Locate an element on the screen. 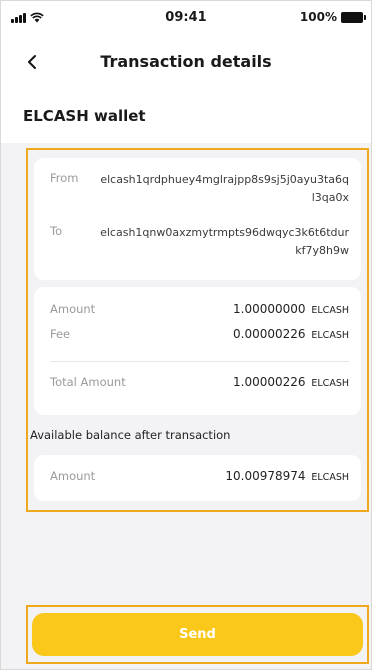  balance-amount-value: 10.00978974 is located at coordinates (265, 476).